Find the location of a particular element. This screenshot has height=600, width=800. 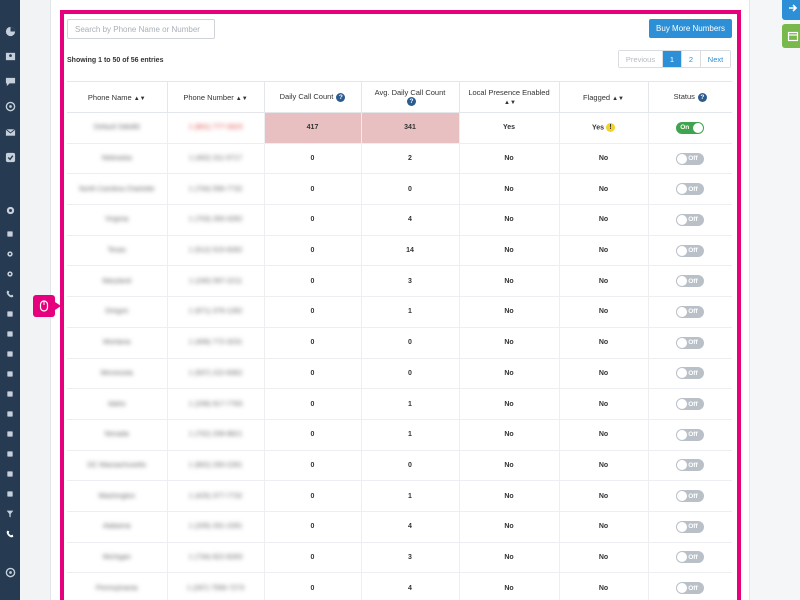

phone-number: 1 (734) 822-8283 is located at coordinates (216, 557).